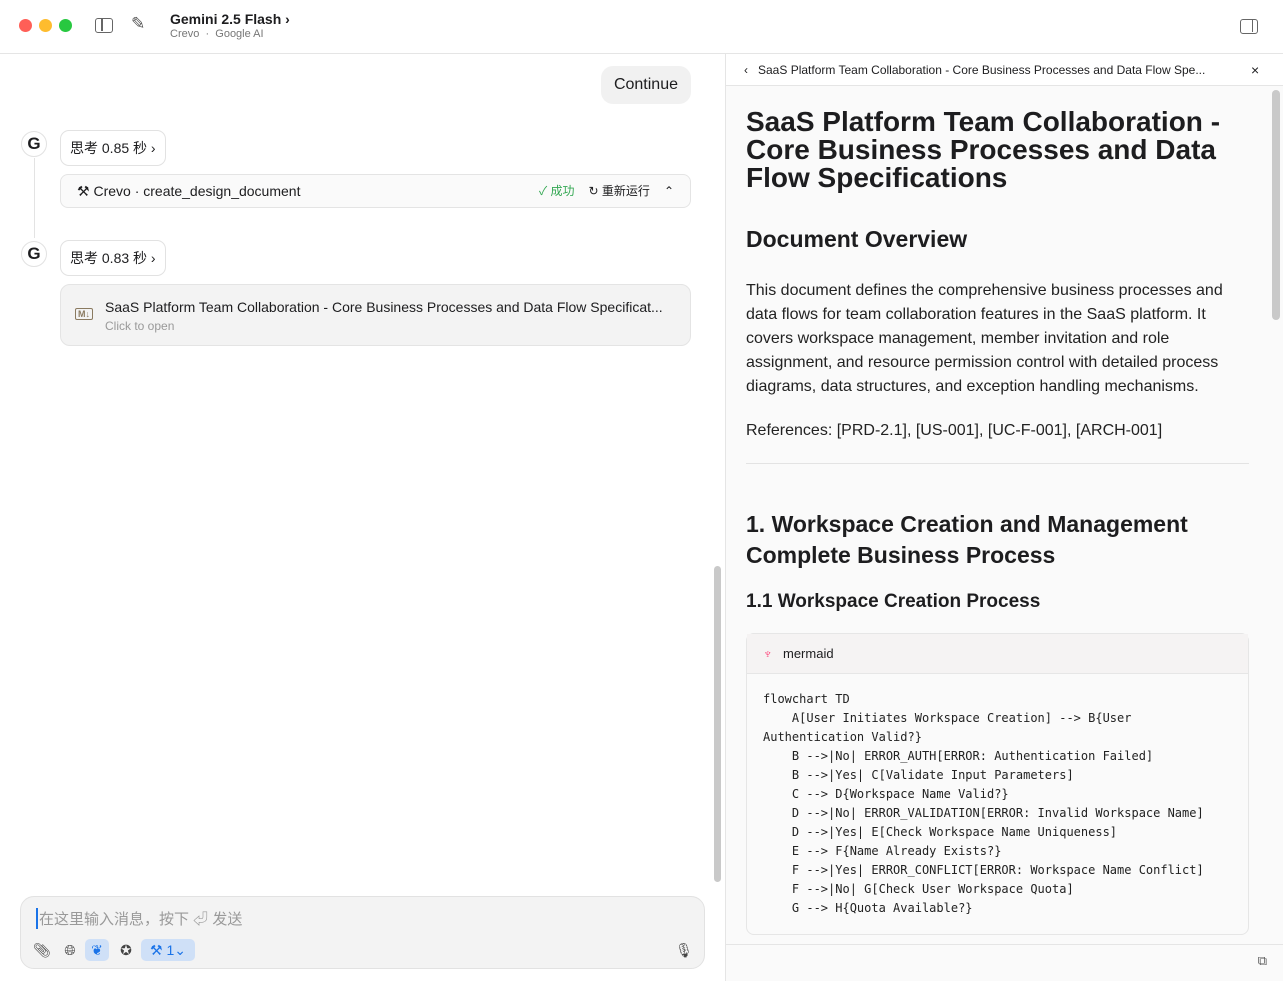  Describe the element at coordinates (645, 85) in the screenshot. I see `user-message: Continue` at that location.